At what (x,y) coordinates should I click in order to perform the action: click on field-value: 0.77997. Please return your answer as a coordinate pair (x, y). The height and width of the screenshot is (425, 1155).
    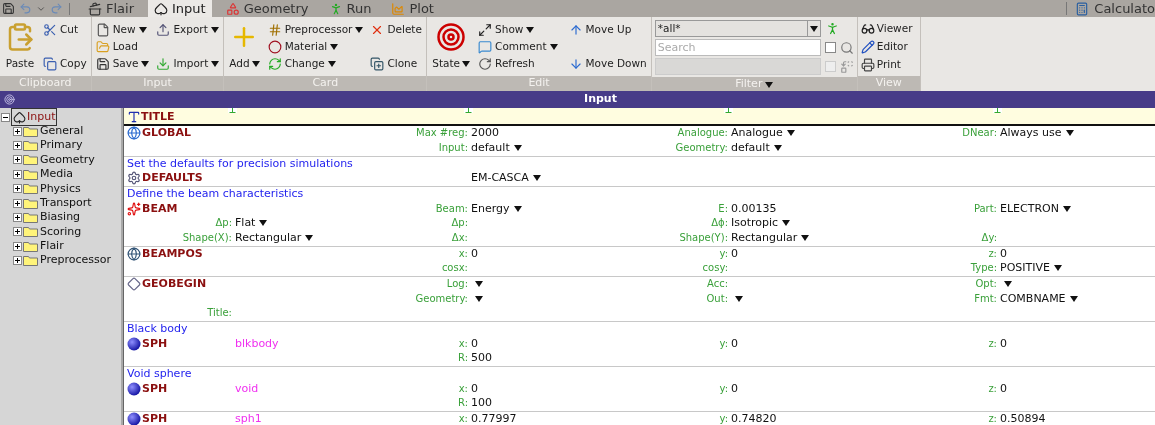
    Looking at the image, I should click on (494, 418).